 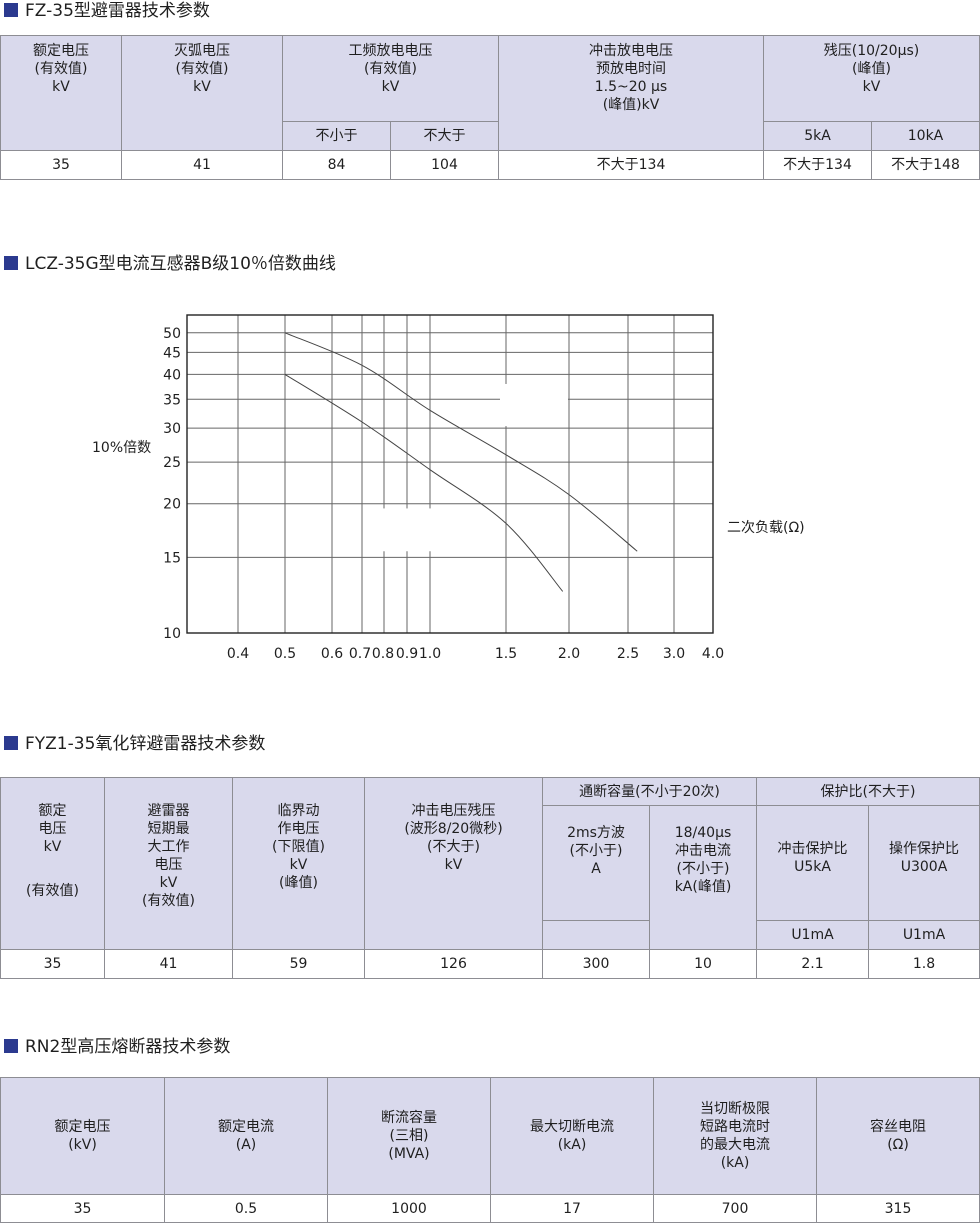 I want to click on impulse-residual-header: 冲击电压残压 (波形8/20微秒) (不大于) kV, so click(x=453, y=863).